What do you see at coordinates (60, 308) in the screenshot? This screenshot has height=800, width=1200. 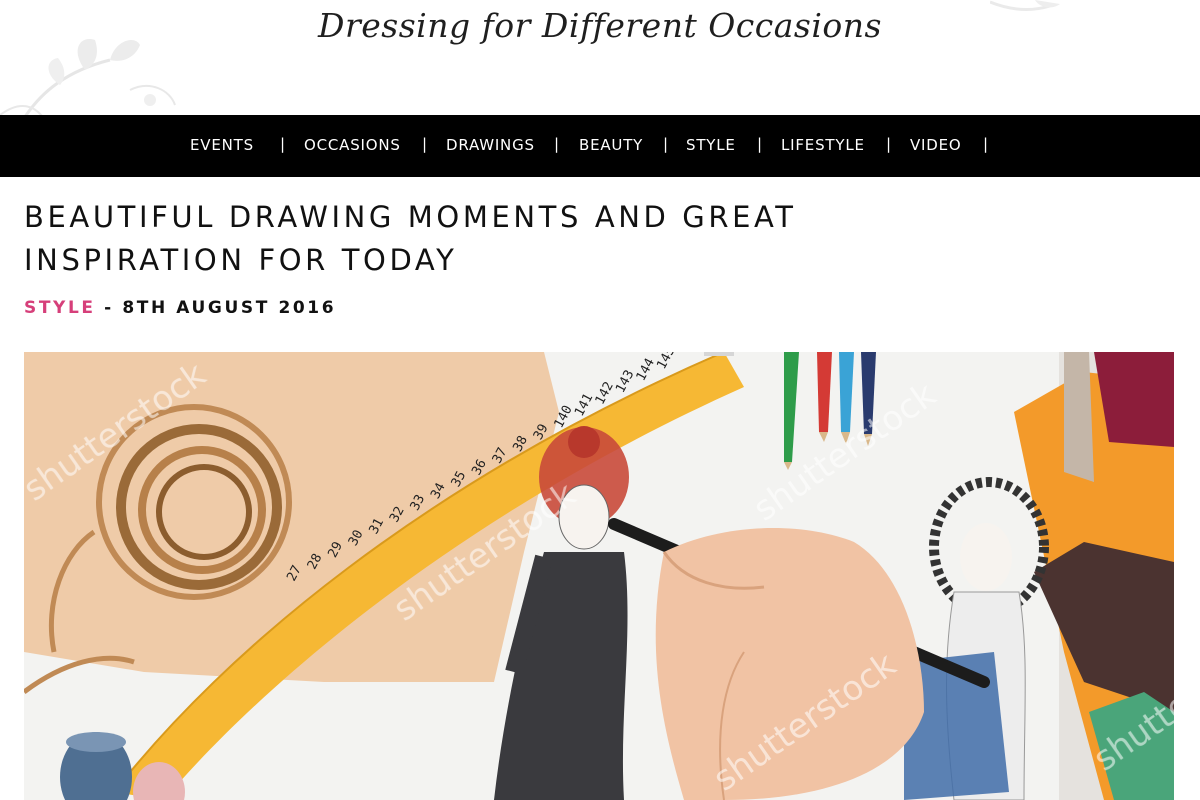 I see `category-link: STYLE` at bounding box center [60, 308].